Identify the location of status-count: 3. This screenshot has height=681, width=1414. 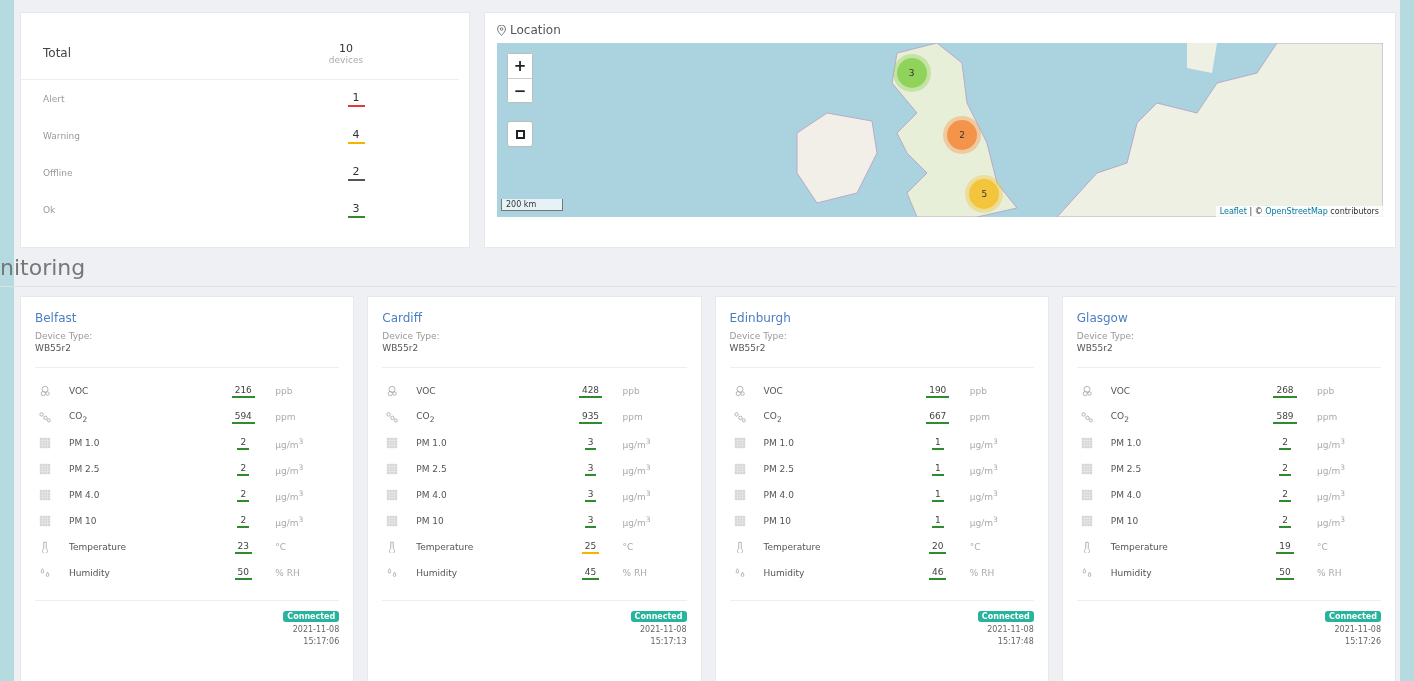
(356, 209).